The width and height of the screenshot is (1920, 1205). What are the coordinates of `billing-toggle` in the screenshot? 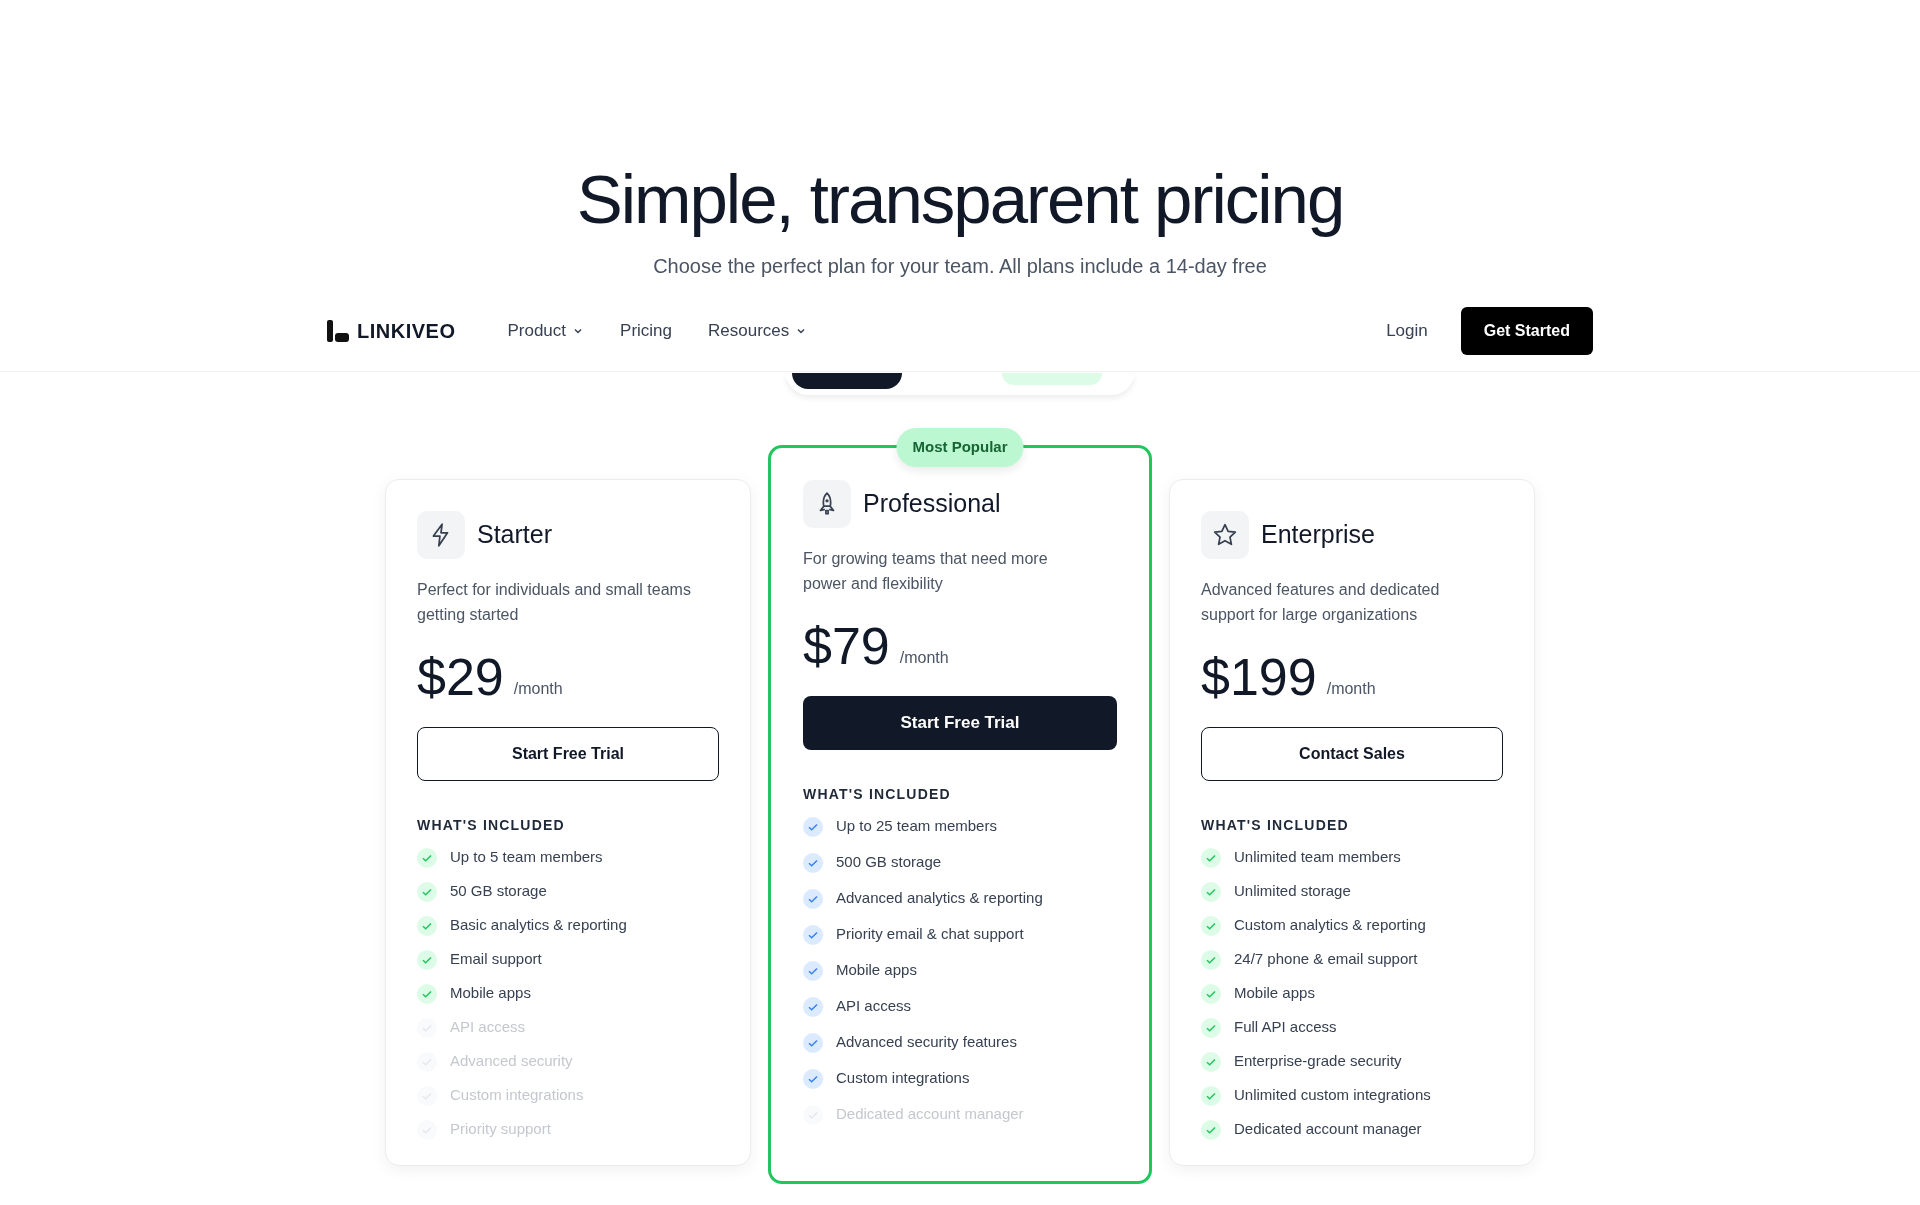 It's located at (960, 384).